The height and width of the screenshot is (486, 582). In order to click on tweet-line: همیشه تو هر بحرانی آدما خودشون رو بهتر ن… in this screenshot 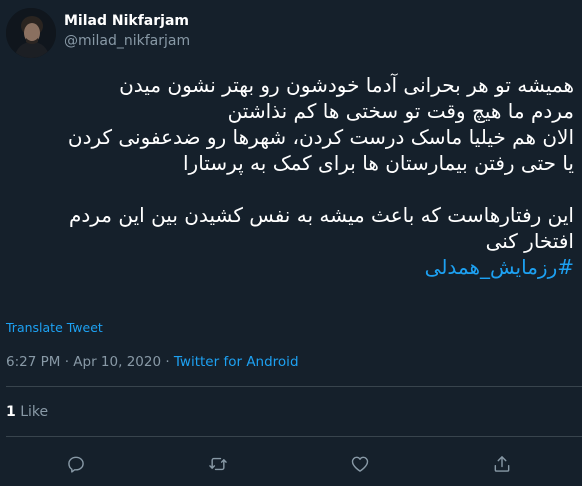, I will do `click(346, 85)`.